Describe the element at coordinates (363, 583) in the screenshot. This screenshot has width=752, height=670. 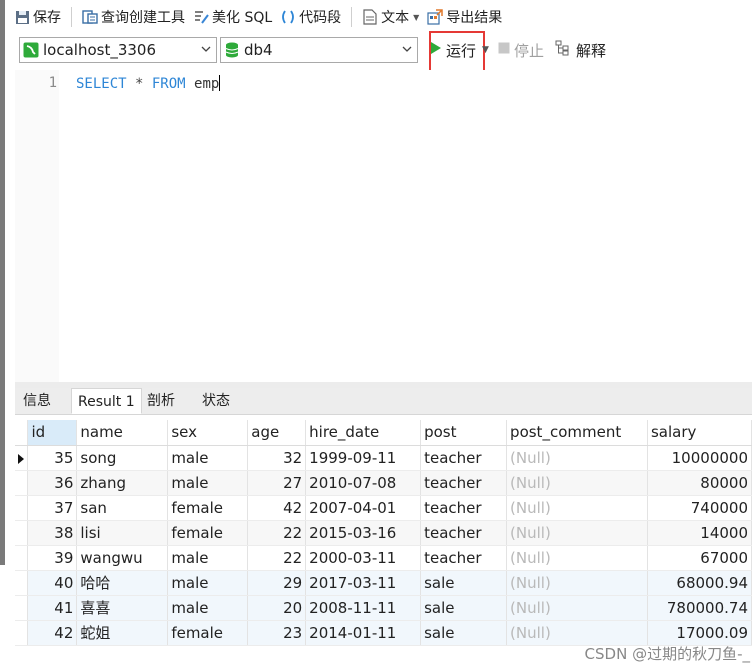
I see `table-cell: 2017-03-11` at that location.